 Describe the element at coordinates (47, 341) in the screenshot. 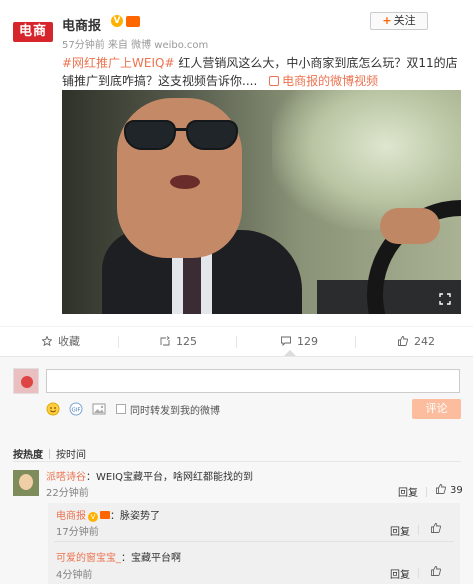

I see `star-icon` at that location.